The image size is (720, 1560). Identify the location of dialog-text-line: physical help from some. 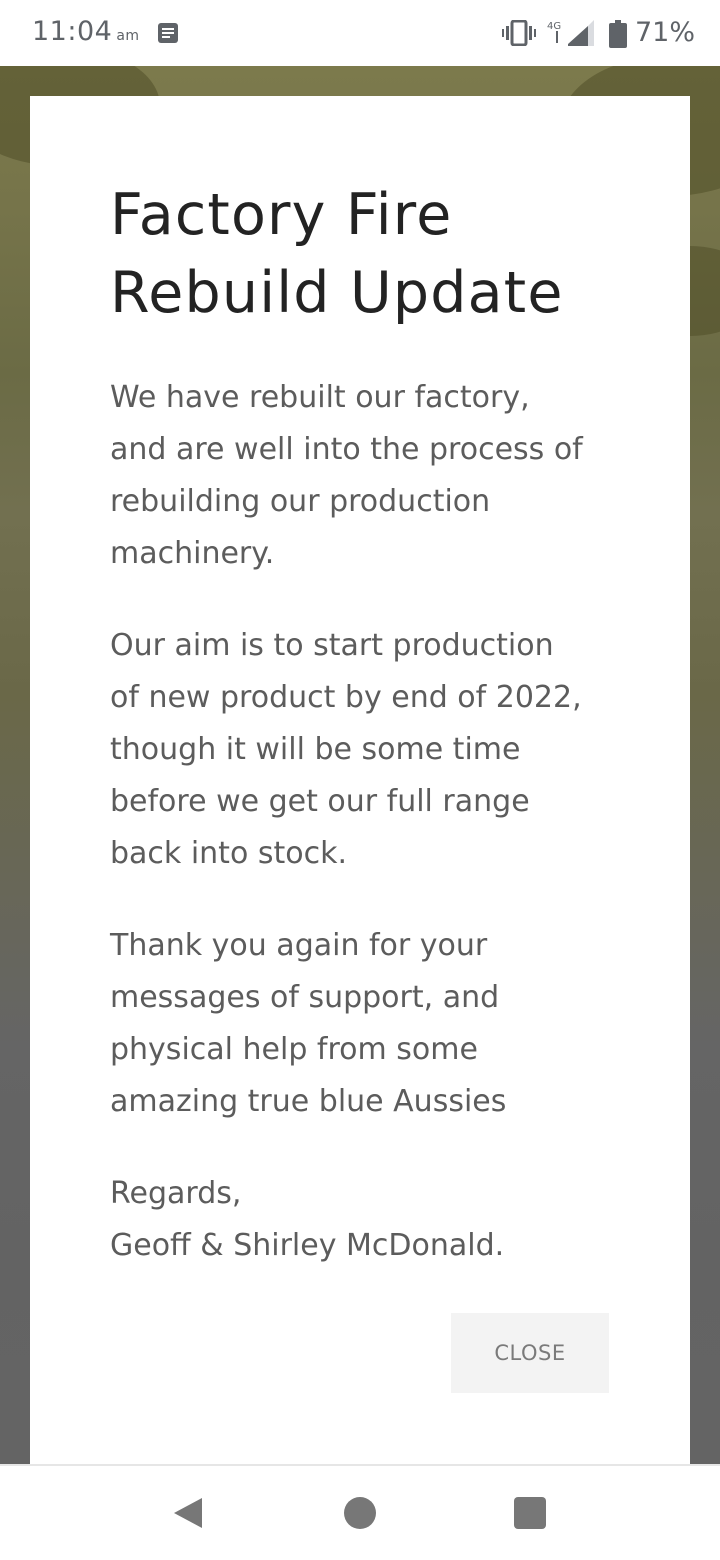
(294, 1049).